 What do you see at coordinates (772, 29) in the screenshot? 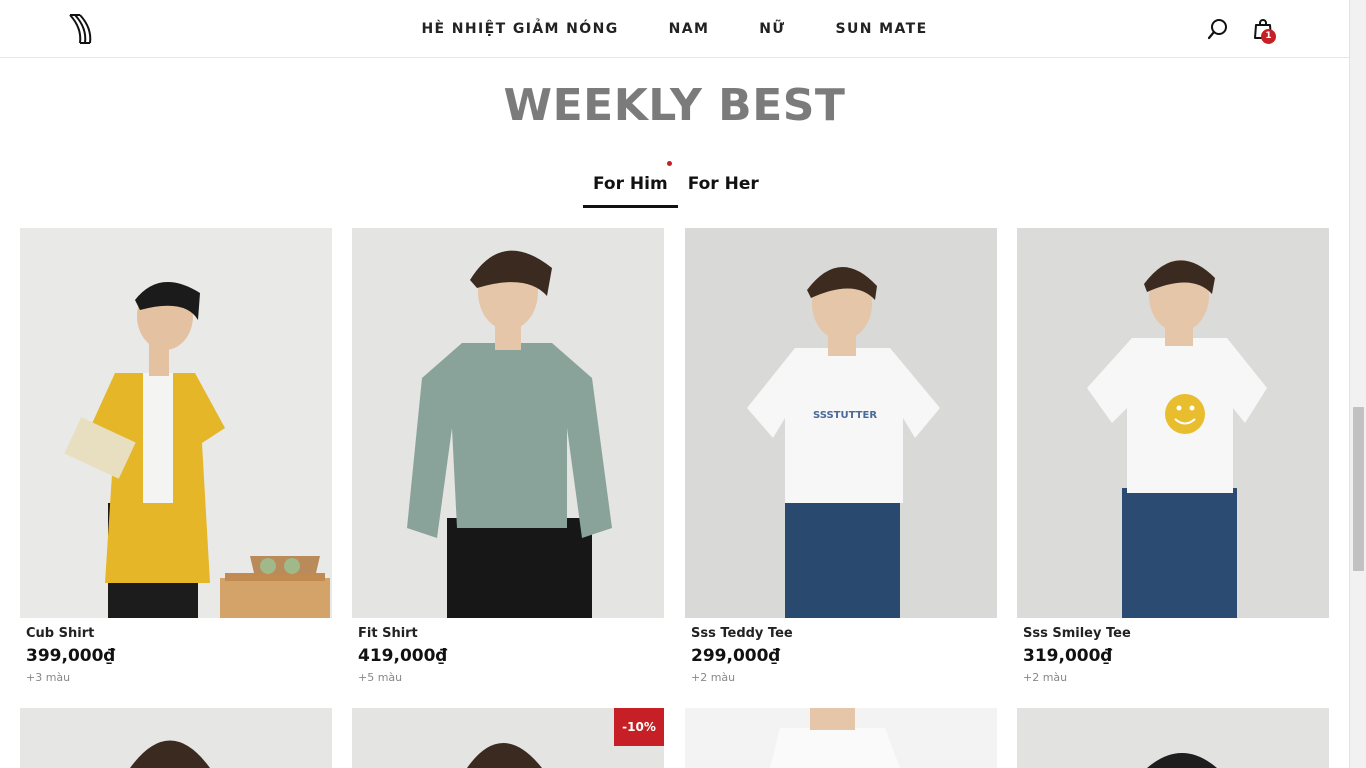
I see `nav-item-women: NỮ` at bounding box center [772, 29].